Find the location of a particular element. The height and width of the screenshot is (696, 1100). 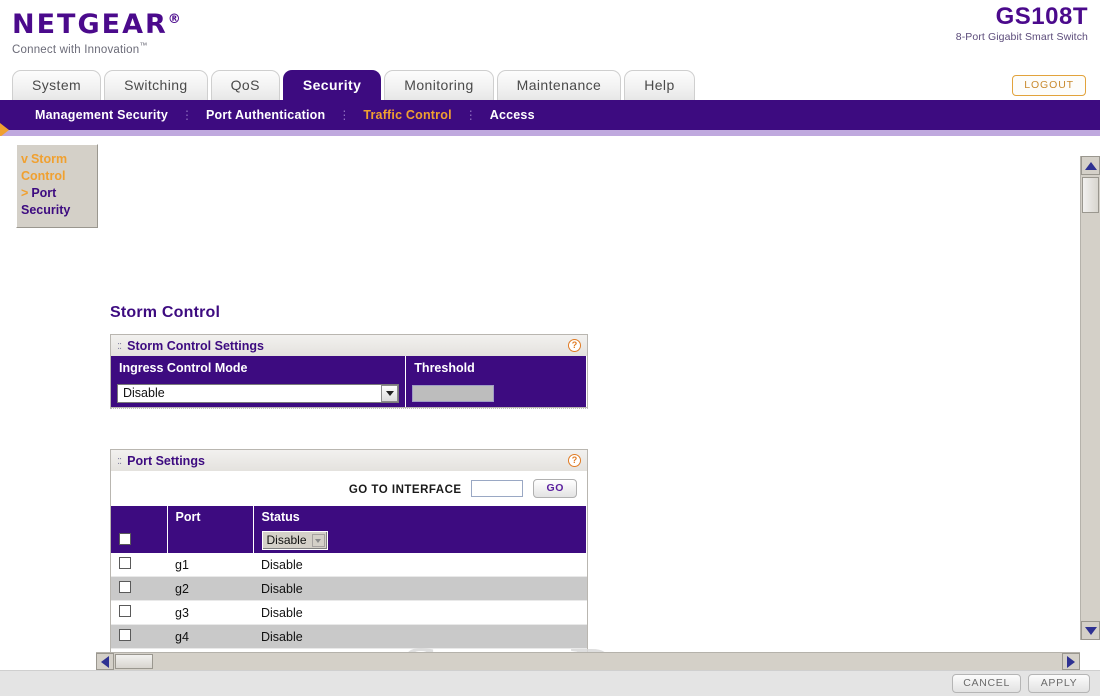

sidebar-item-port-security: > Port Security is located at coordinates (57, 202).